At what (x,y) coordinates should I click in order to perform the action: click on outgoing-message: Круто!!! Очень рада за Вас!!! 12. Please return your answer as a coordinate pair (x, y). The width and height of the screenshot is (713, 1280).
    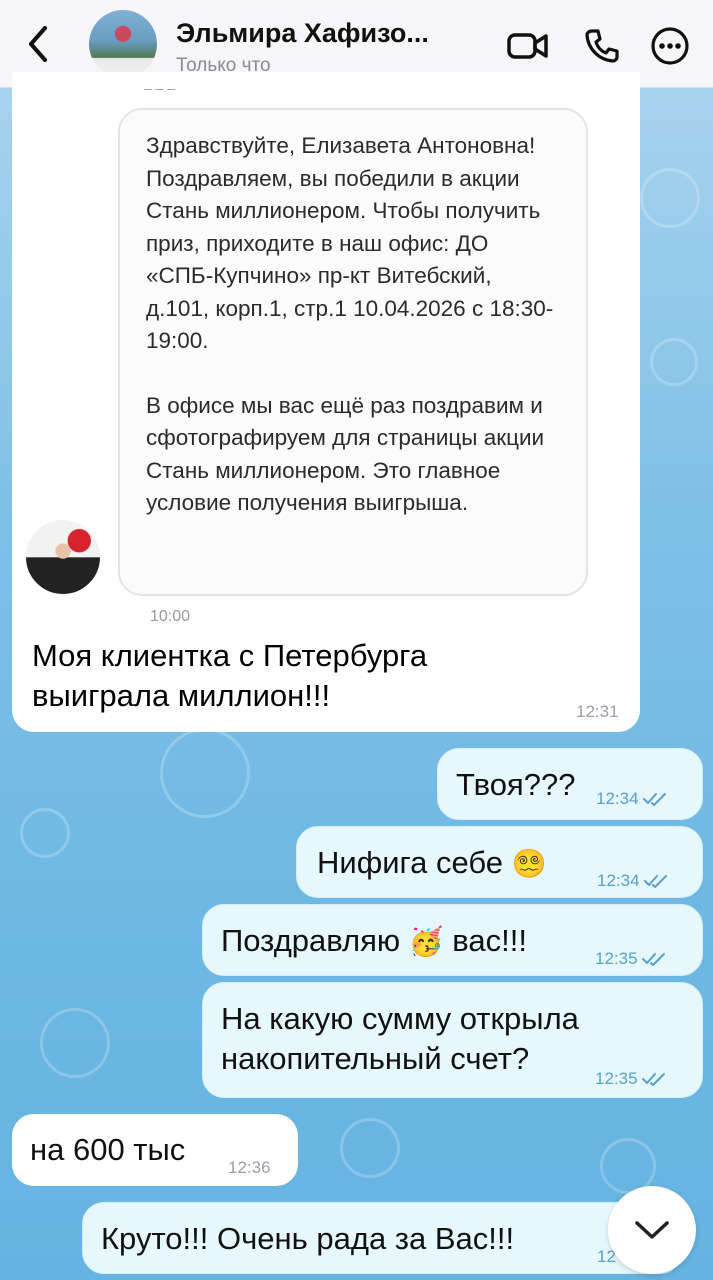
    Looking at the image, I should click on (382, 1238).